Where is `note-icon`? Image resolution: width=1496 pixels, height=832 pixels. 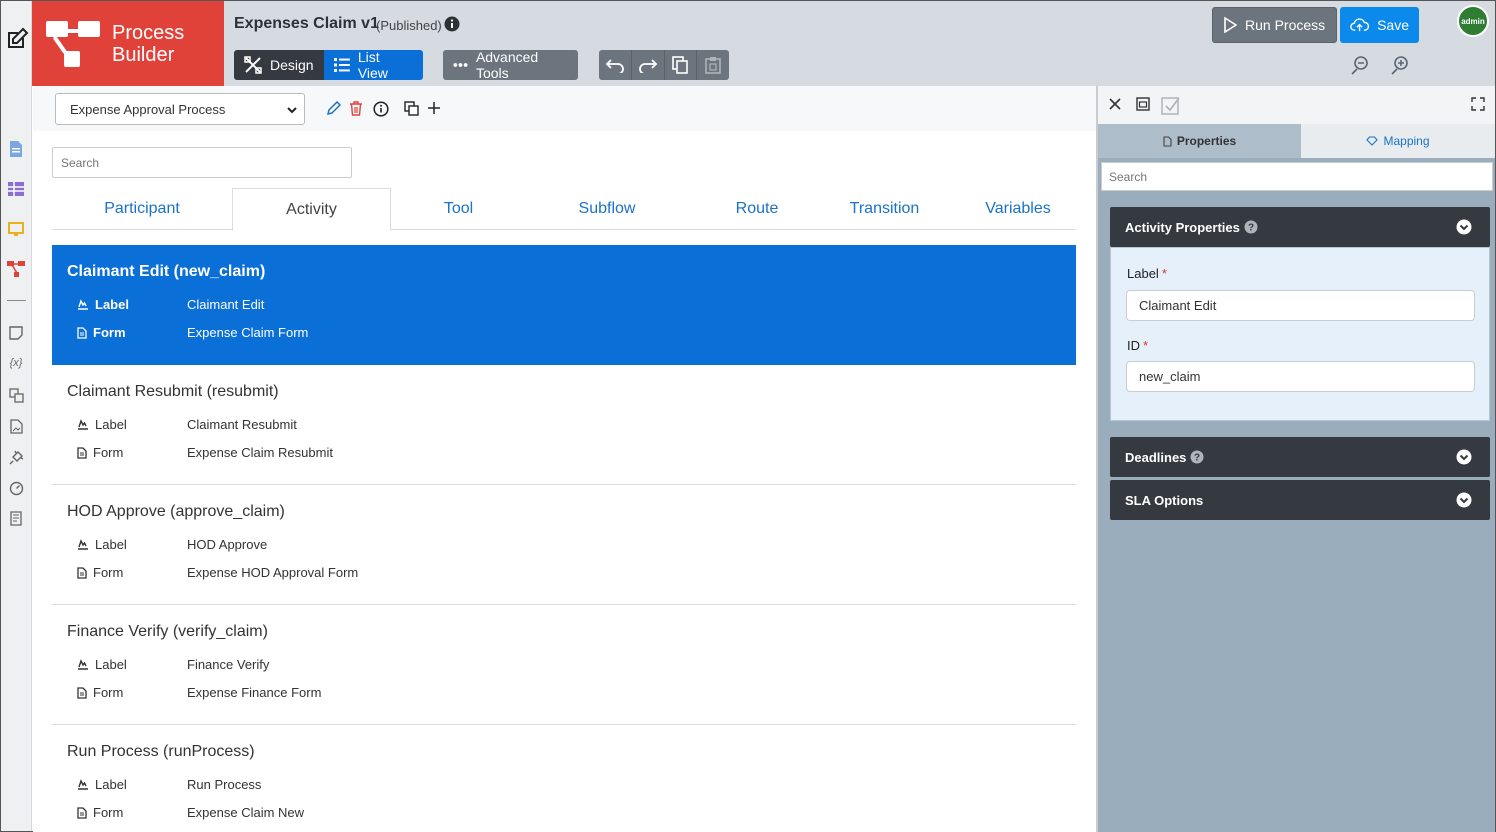
note-icon is located at coordinates (16, 333).